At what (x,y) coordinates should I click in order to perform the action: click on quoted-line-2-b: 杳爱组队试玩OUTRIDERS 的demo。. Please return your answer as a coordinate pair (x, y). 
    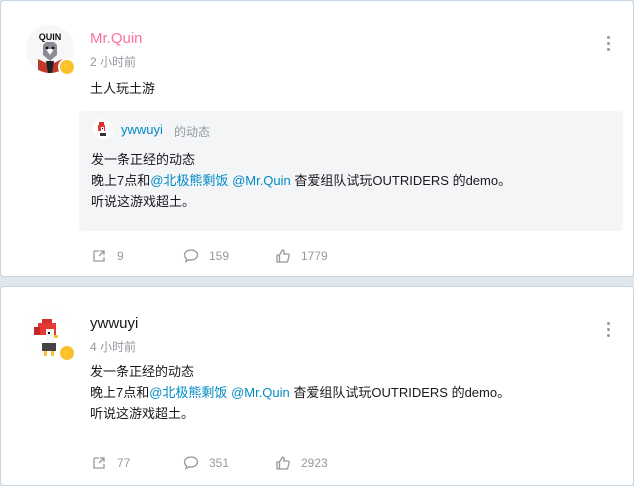
    Looking at the image, I should click on (401, 180).